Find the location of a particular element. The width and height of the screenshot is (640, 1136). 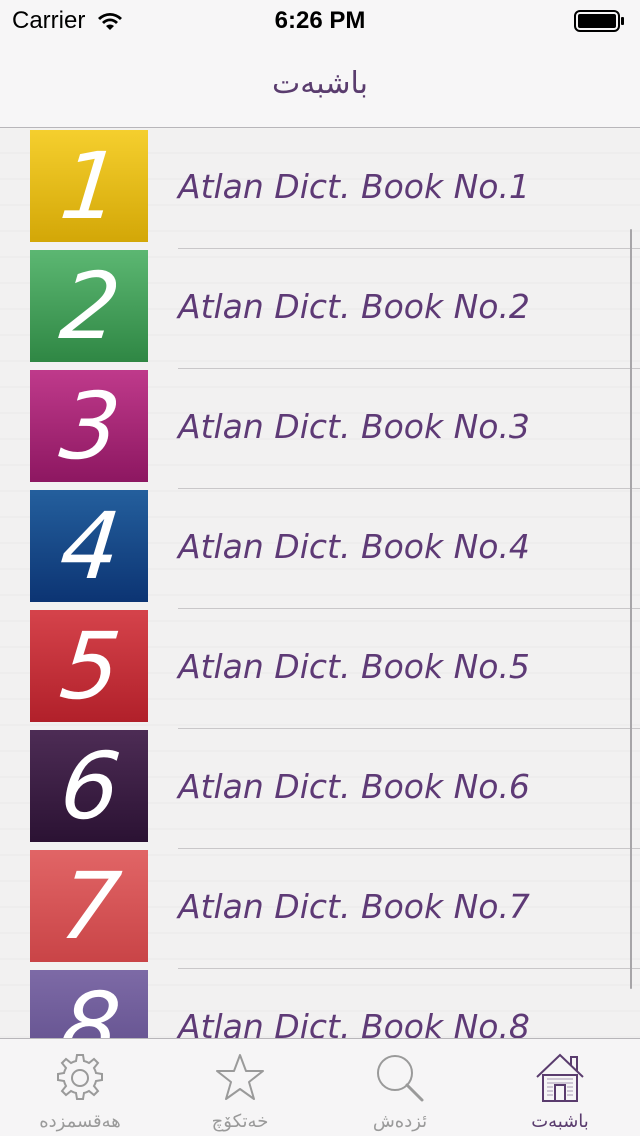

navigation-bar: باشبەت is located at coordinates (320, 84).